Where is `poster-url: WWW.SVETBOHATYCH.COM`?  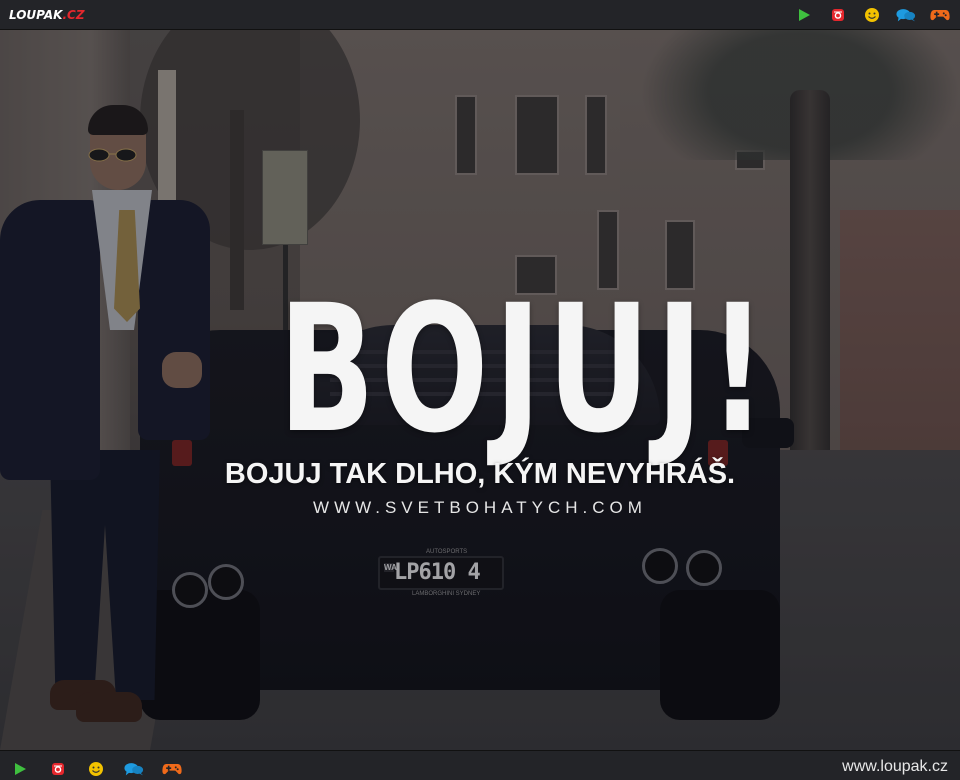 poster-url: WWW.SVETBOHATYCH.COM is located at coordinates (480, 507).